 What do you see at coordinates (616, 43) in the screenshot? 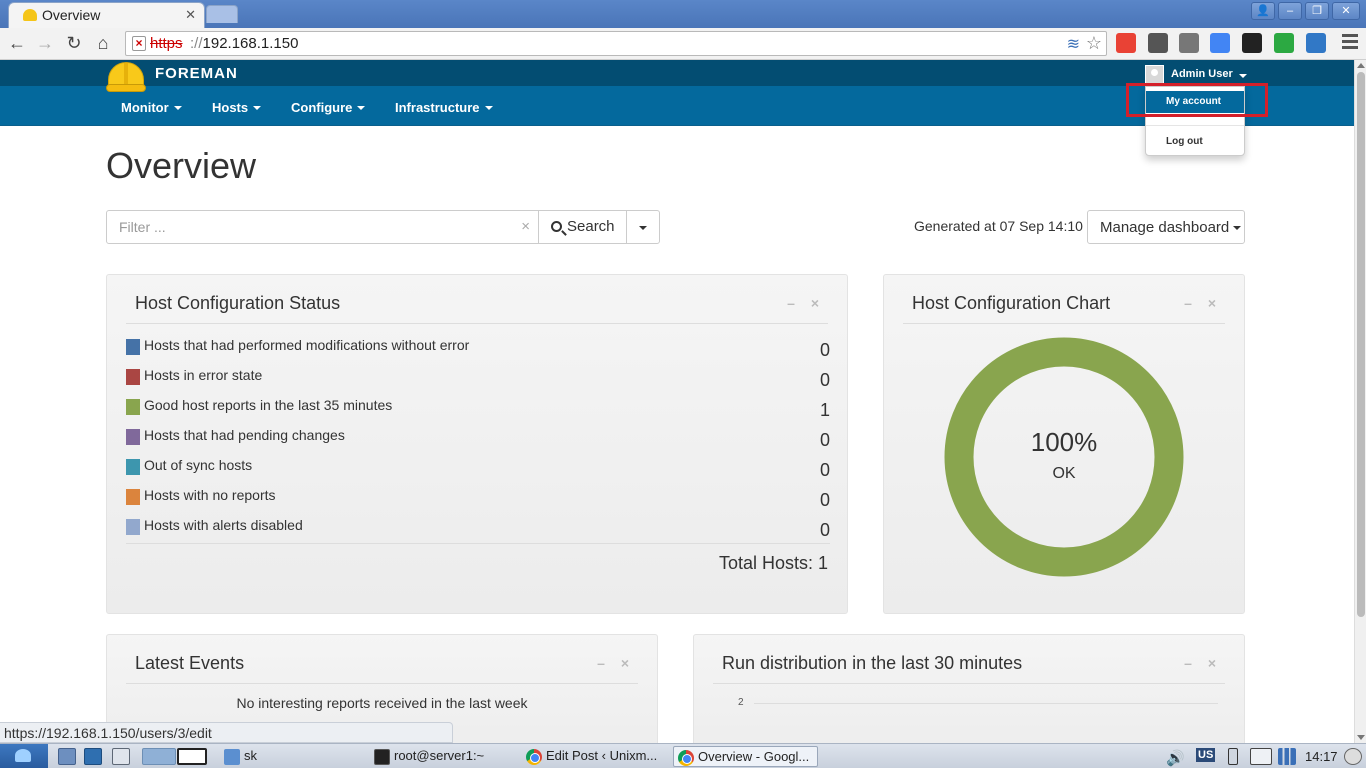
I see `address-bar: × https ://192.168.1.150 ≋ ☆` at bounding box center [616, 43].